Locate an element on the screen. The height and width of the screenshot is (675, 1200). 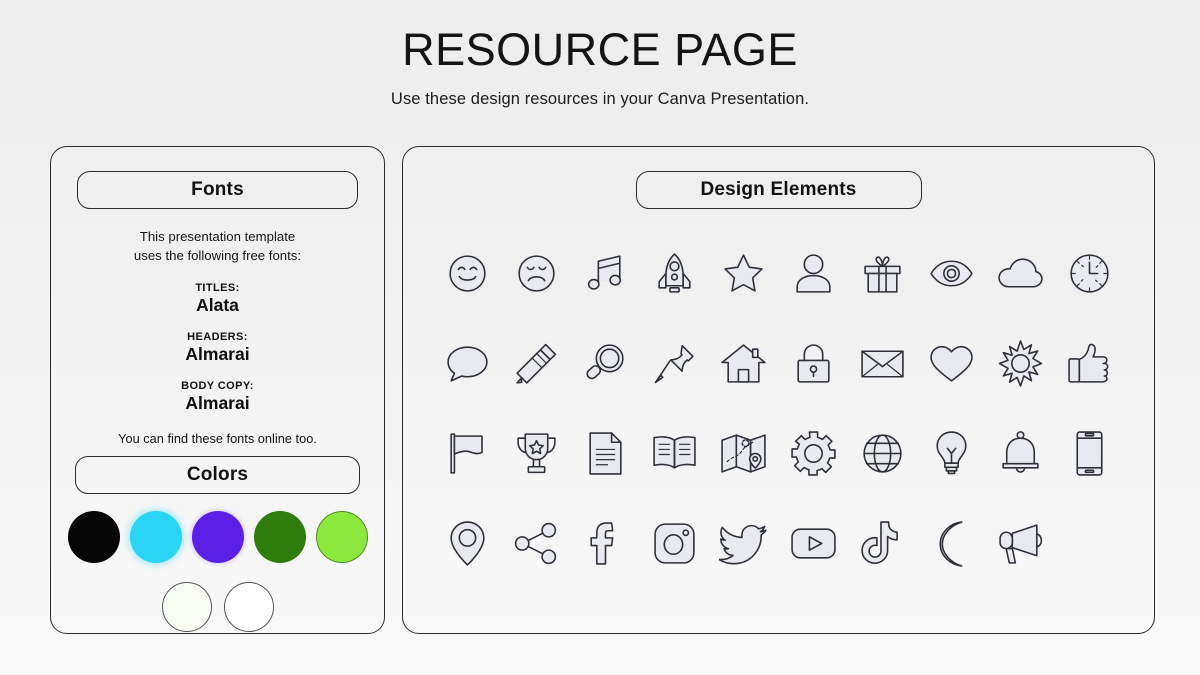
color-swatch-purple is located at coordinates (217, 537).